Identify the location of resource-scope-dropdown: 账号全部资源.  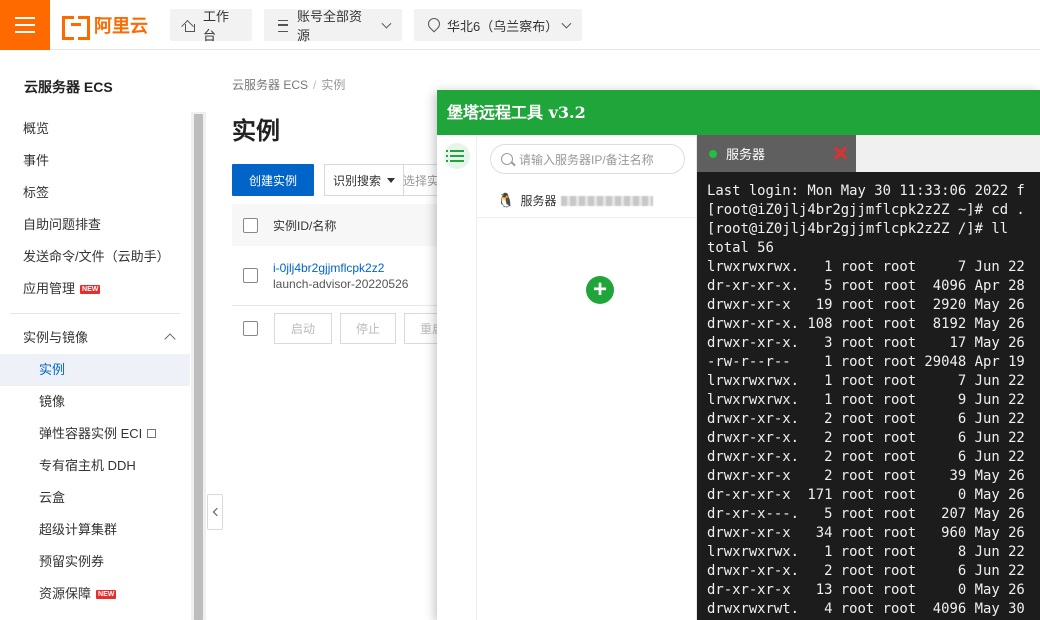
(333, 26).